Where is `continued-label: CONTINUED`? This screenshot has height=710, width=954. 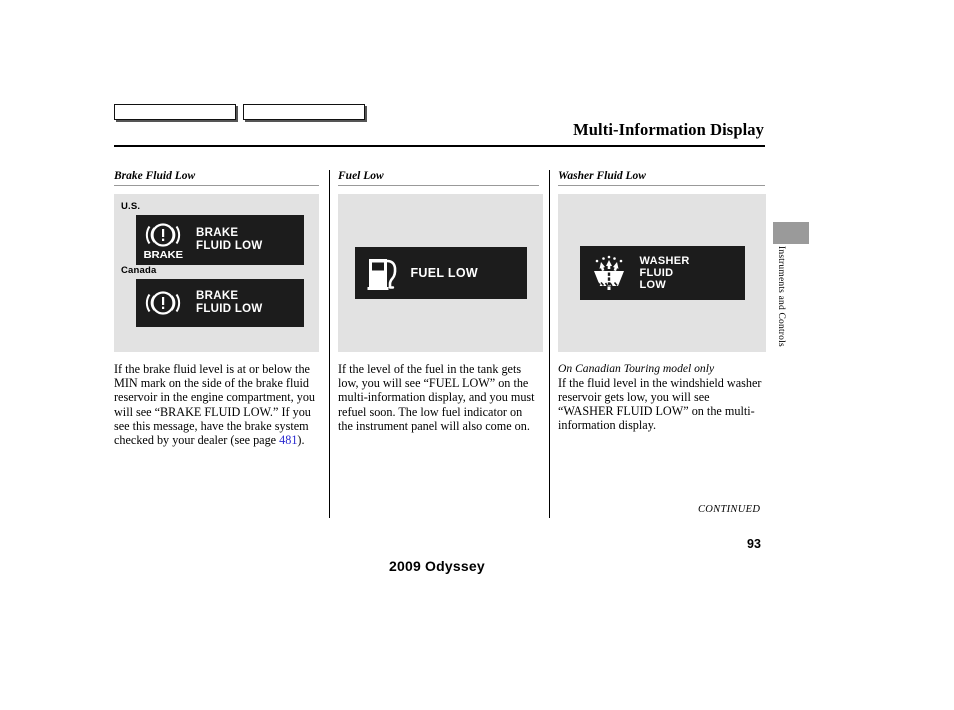 continued-label: CONTINUED is located at coordinates (729, 509).